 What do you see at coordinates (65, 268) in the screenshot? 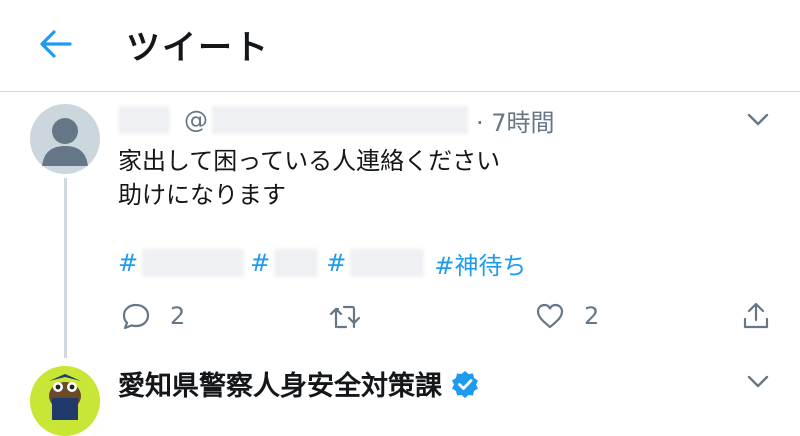
I see `thread-connector-line` at bounding box center [65, 268].